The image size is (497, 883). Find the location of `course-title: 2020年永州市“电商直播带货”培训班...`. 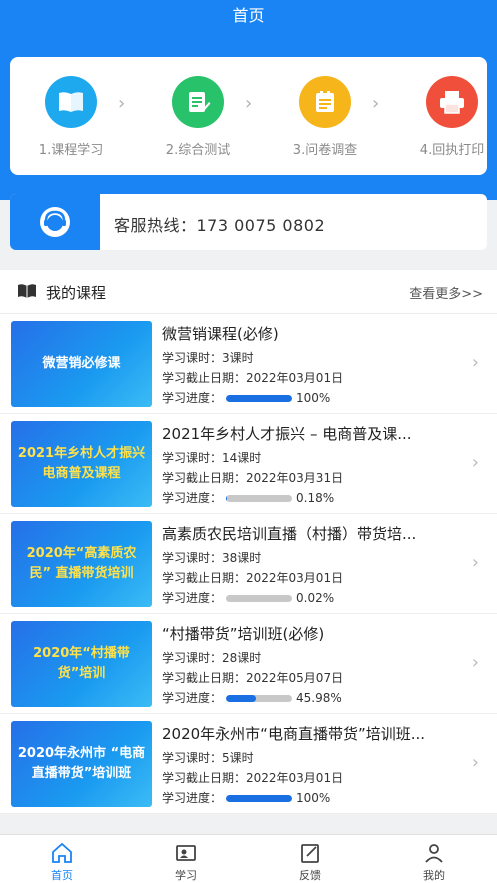

course-title: 2020年永州市“电商直播带货”培训班... is located at coordinates (294, 734).